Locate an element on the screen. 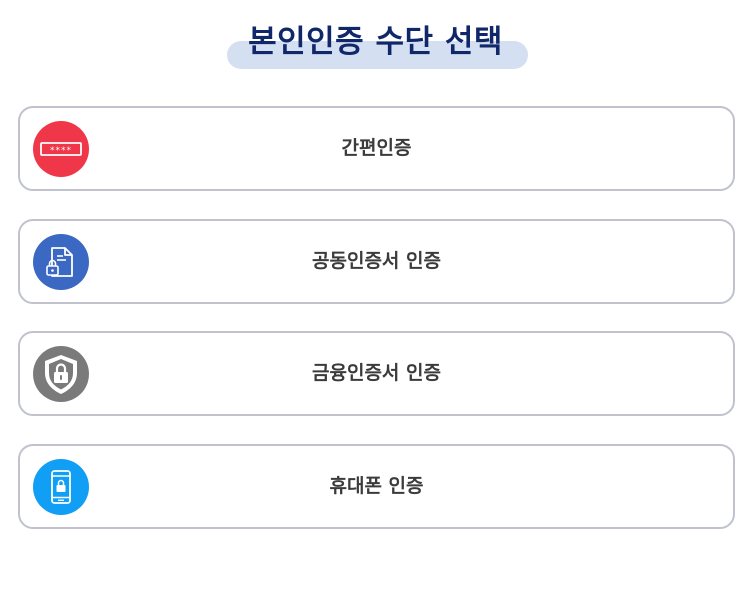 The image size is (751, 608). option-joint-certificate: 공동인증서 인증 is located at coordinates (376, 261).